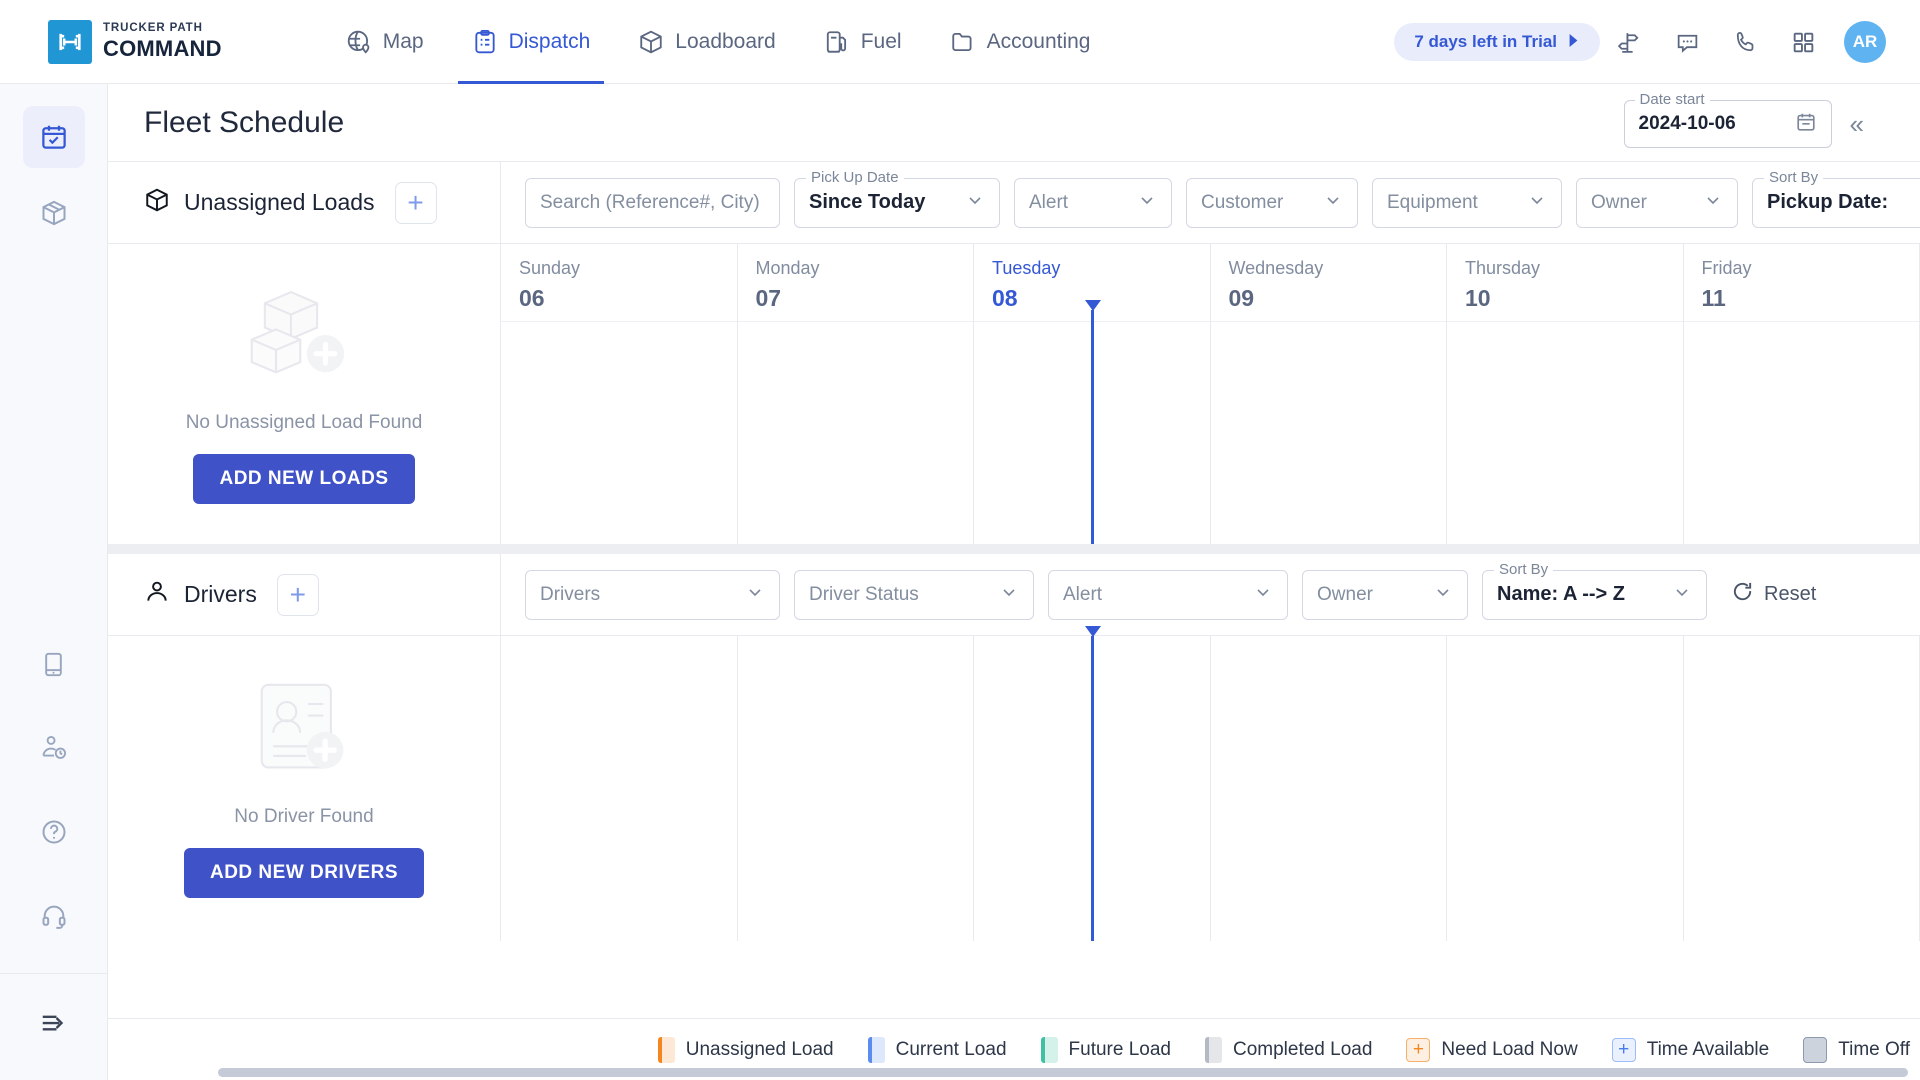 This screenshot has width=1920, height=1080. Describe the element at coordinates (304, 788) in the screenshot. I see `drivers-empty-state: No Driver Found ADD NEW DRIVERS` at that location.